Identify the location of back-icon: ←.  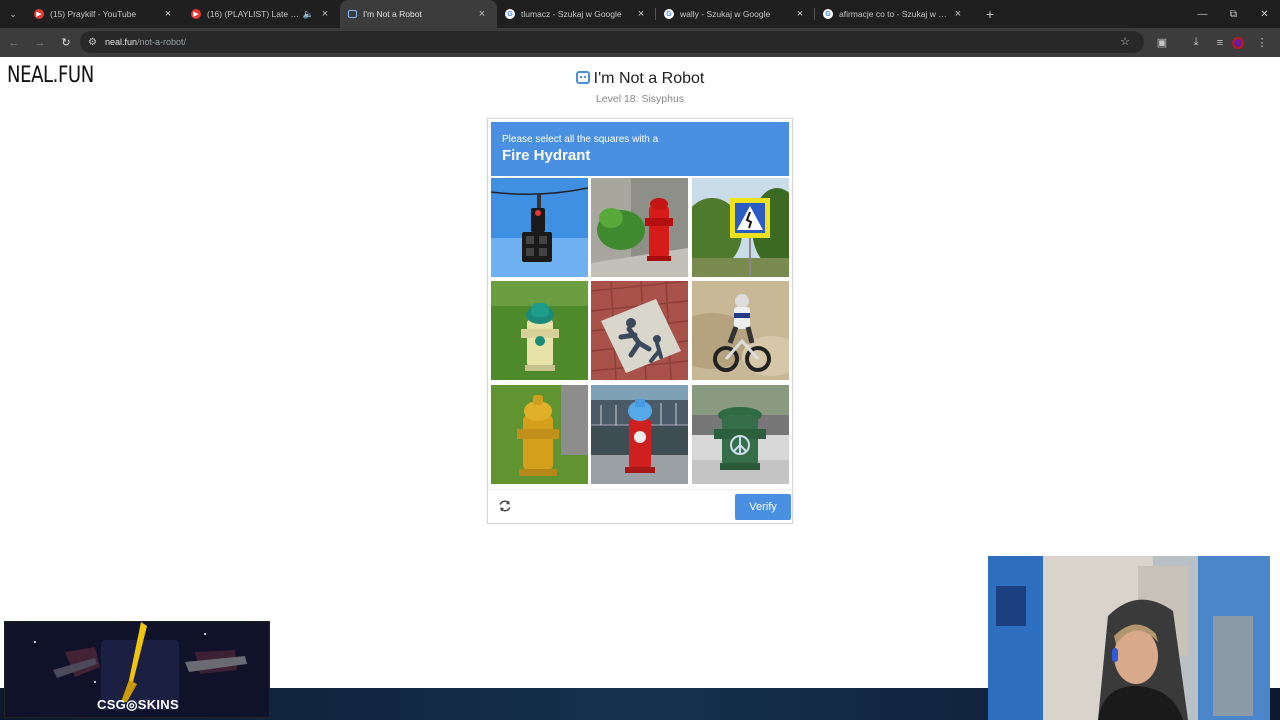
(14, 43).